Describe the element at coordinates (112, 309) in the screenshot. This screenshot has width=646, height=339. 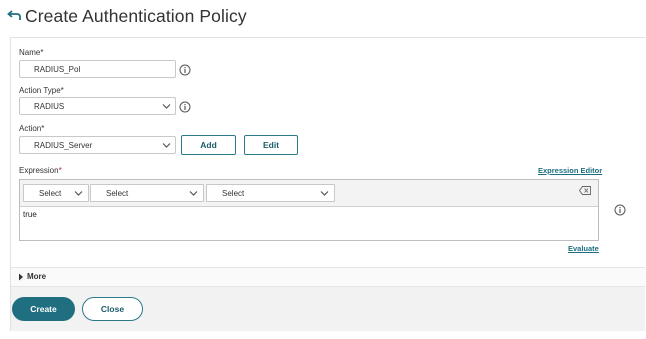
I see `close-button: Close` at that location.